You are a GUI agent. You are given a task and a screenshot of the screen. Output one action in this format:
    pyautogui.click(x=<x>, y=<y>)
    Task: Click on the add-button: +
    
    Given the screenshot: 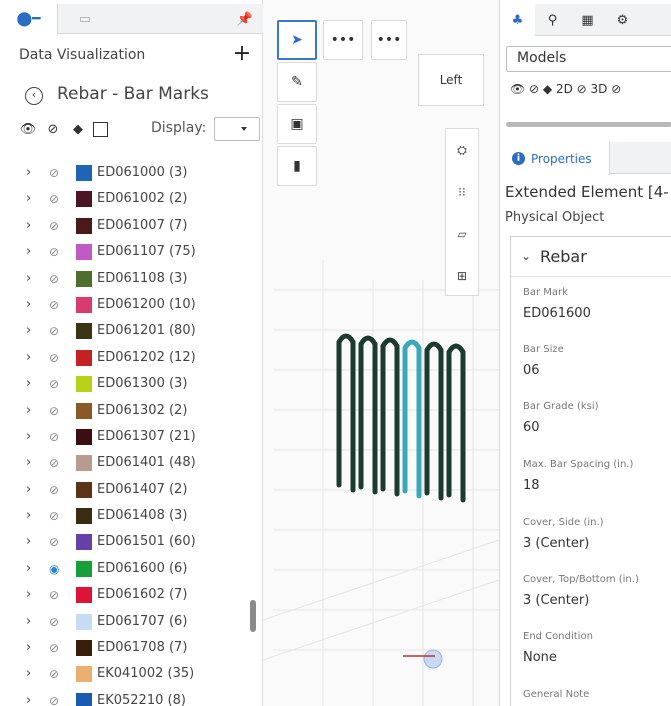 What is the action you would take?
    pyautogui.click(x=242, y=54)
    